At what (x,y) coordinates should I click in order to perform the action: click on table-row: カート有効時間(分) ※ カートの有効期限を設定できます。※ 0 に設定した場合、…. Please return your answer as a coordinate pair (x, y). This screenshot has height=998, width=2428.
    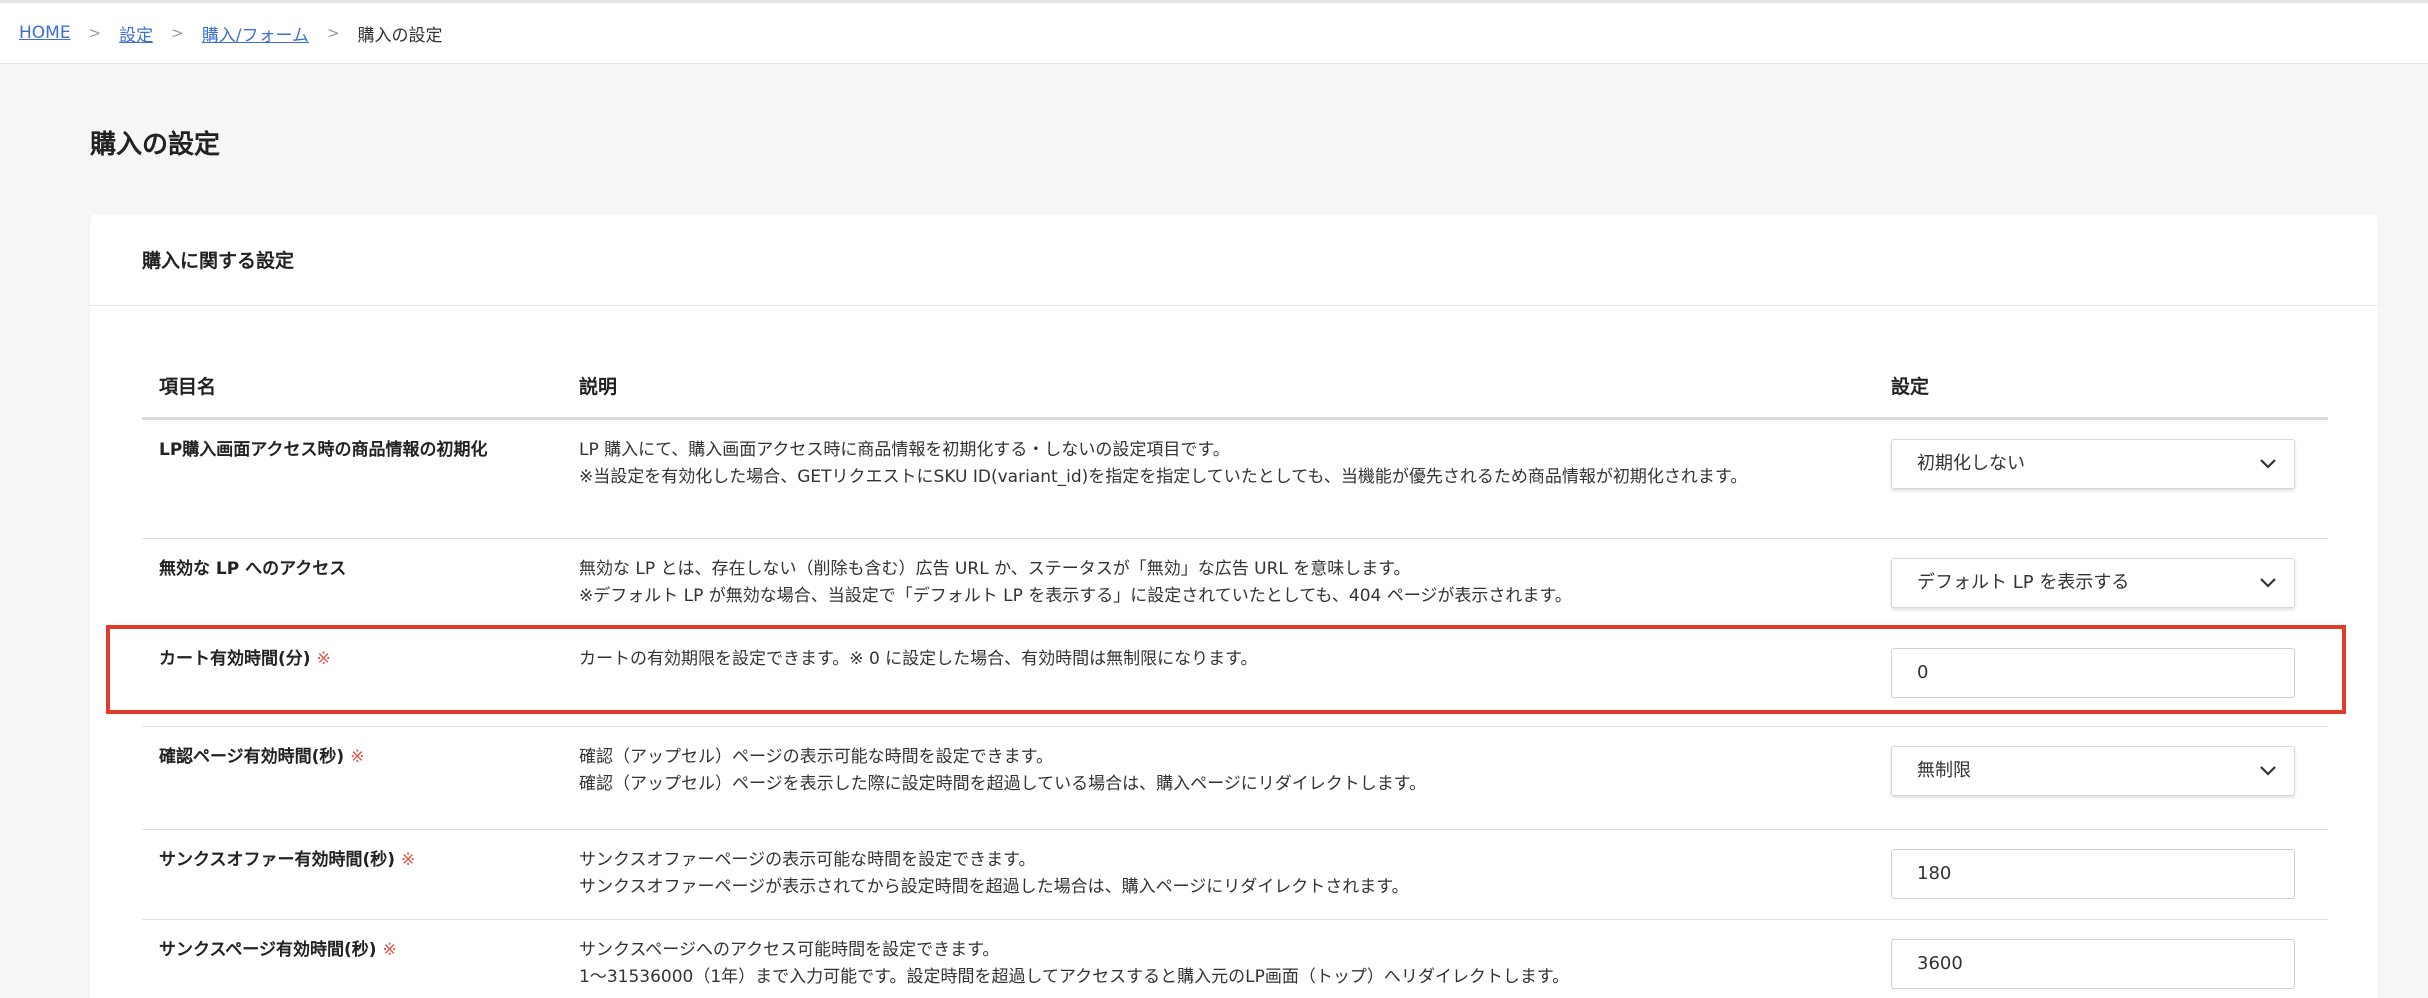
    Looking at the image, I should click on (1235, 677).